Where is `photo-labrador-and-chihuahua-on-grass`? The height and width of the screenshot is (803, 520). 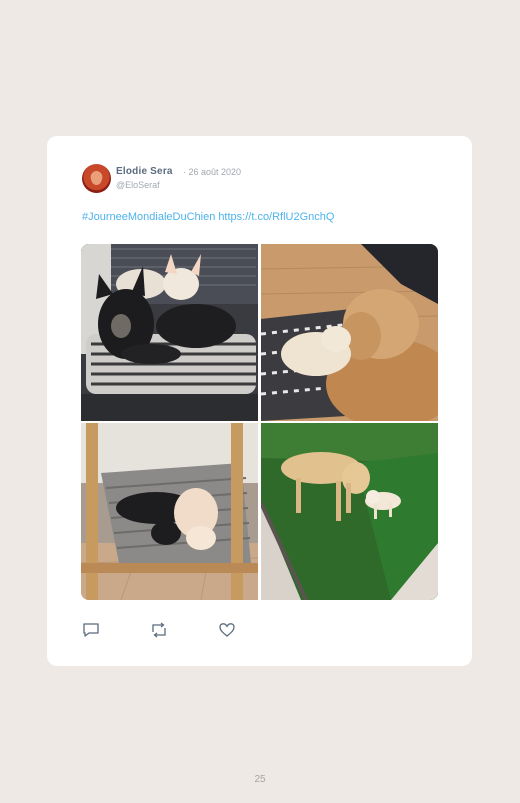
photo-labrador-and-chihuahua-on-grass is located at coordinates (349, 511).